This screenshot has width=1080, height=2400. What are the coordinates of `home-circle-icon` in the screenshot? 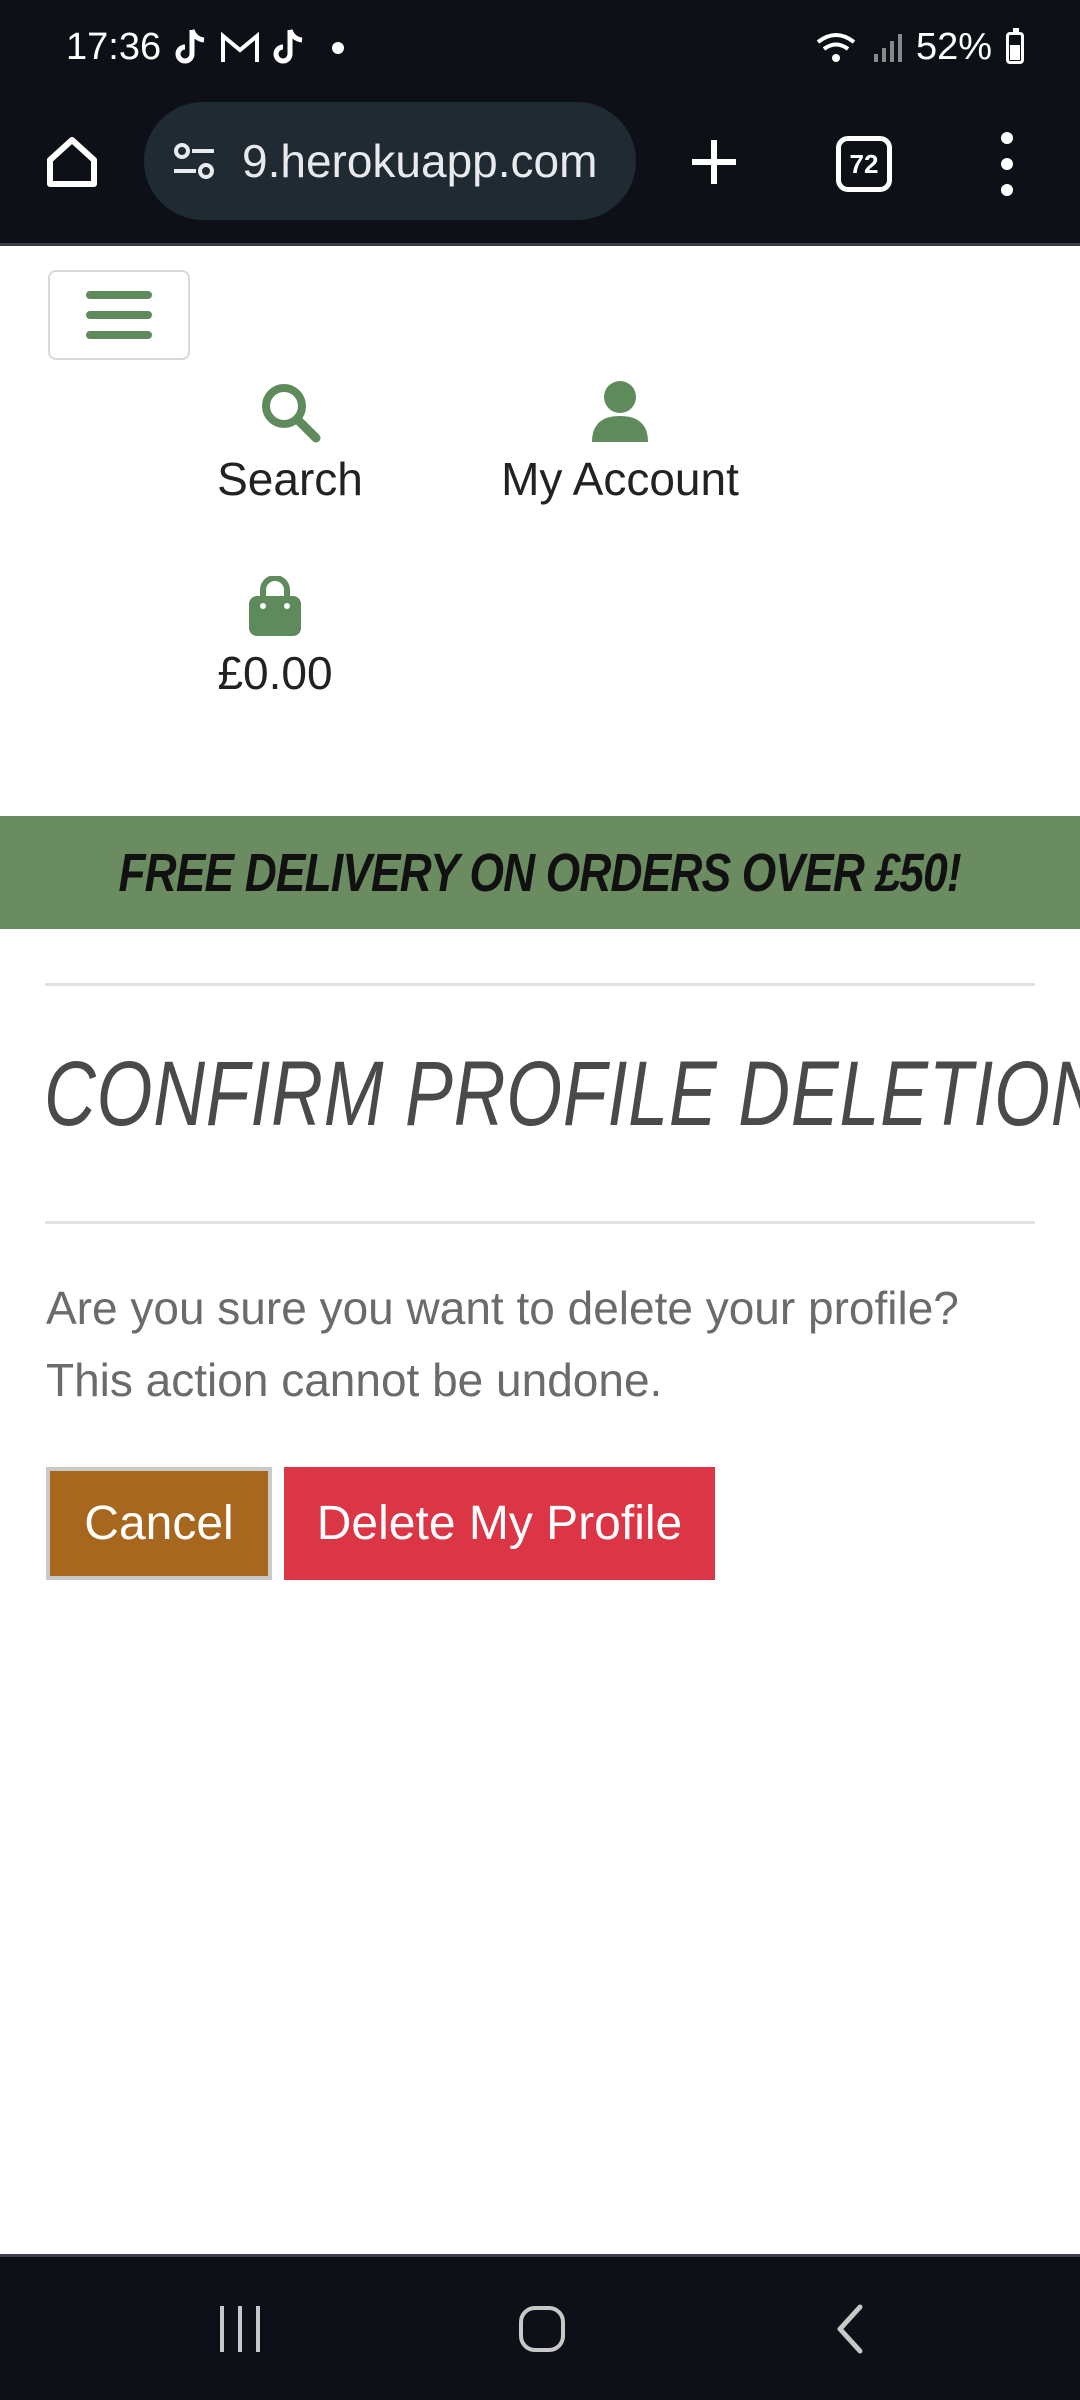 It's located at (542, 2329).